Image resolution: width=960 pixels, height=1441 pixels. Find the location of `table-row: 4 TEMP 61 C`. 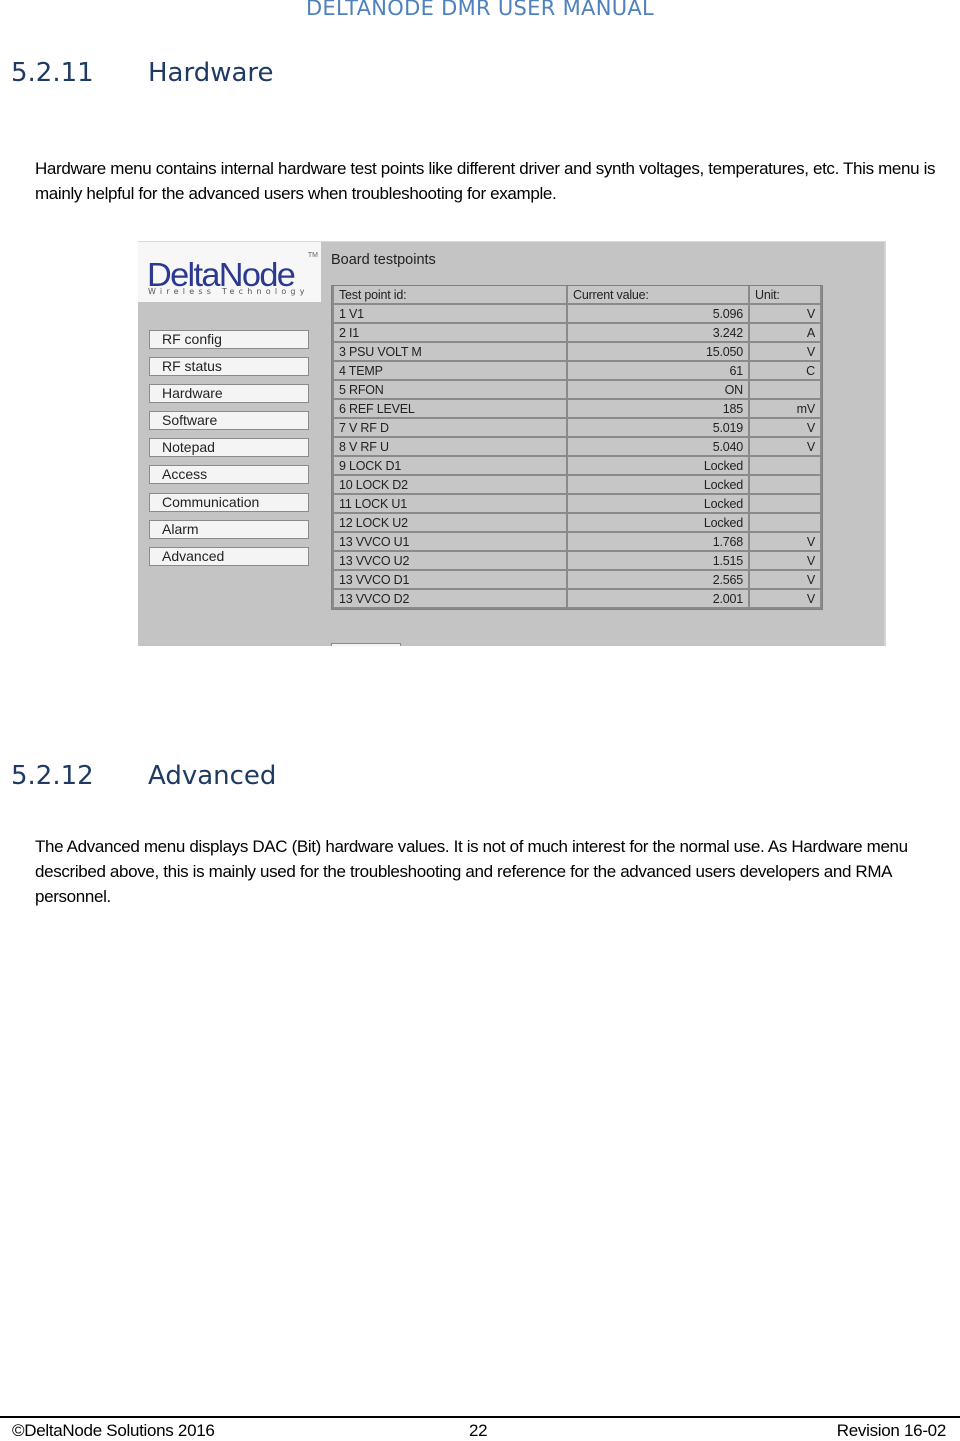

table-row: 4 TEMP 61 C is located at coordinates (577, 371).